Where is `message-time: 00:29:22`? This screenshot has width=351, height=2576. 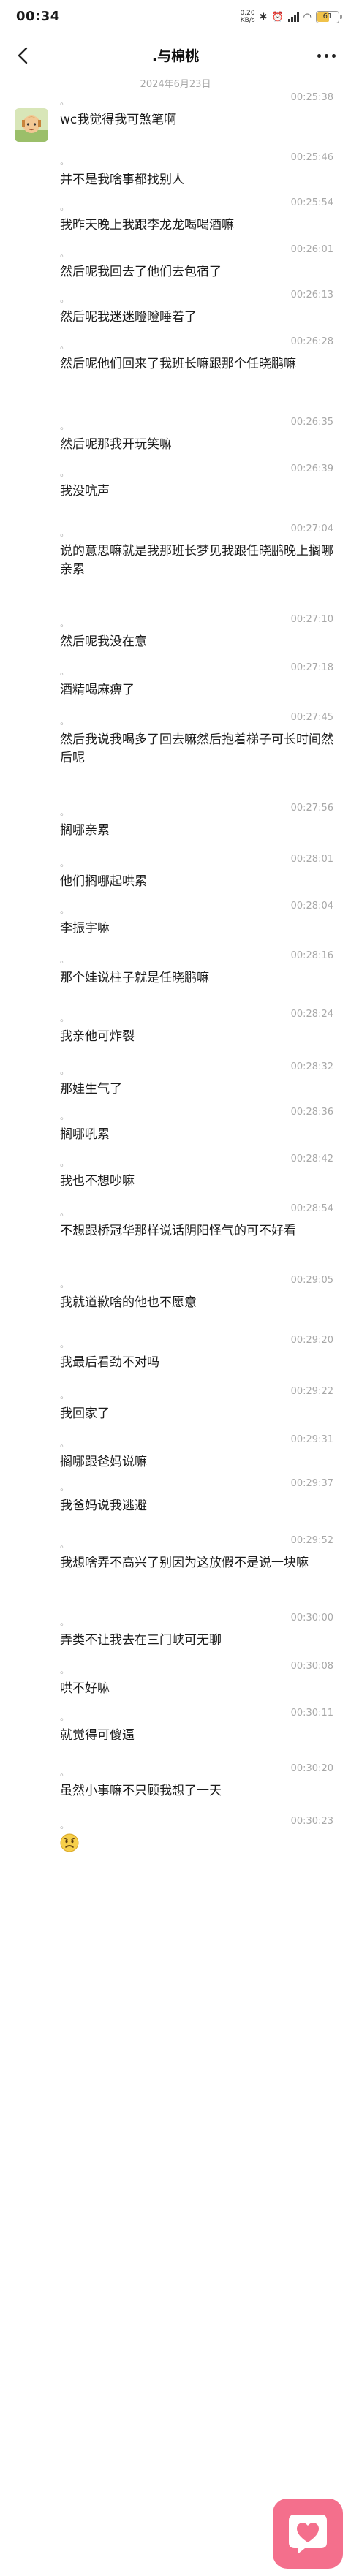 message-time: 00:29:22 is located at coordinates (311, 1391).